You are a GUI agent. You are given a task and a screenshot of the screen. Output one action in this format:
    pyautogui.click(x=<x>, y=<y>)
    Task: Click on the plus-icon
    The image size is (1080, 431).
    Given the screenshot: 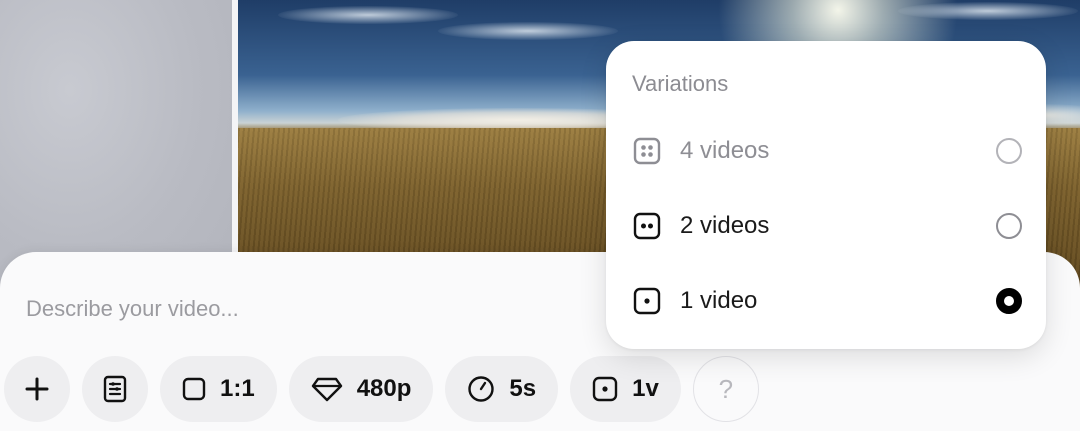 What is the action you would take?
    pyautogui.click(x=37, y=389)
    